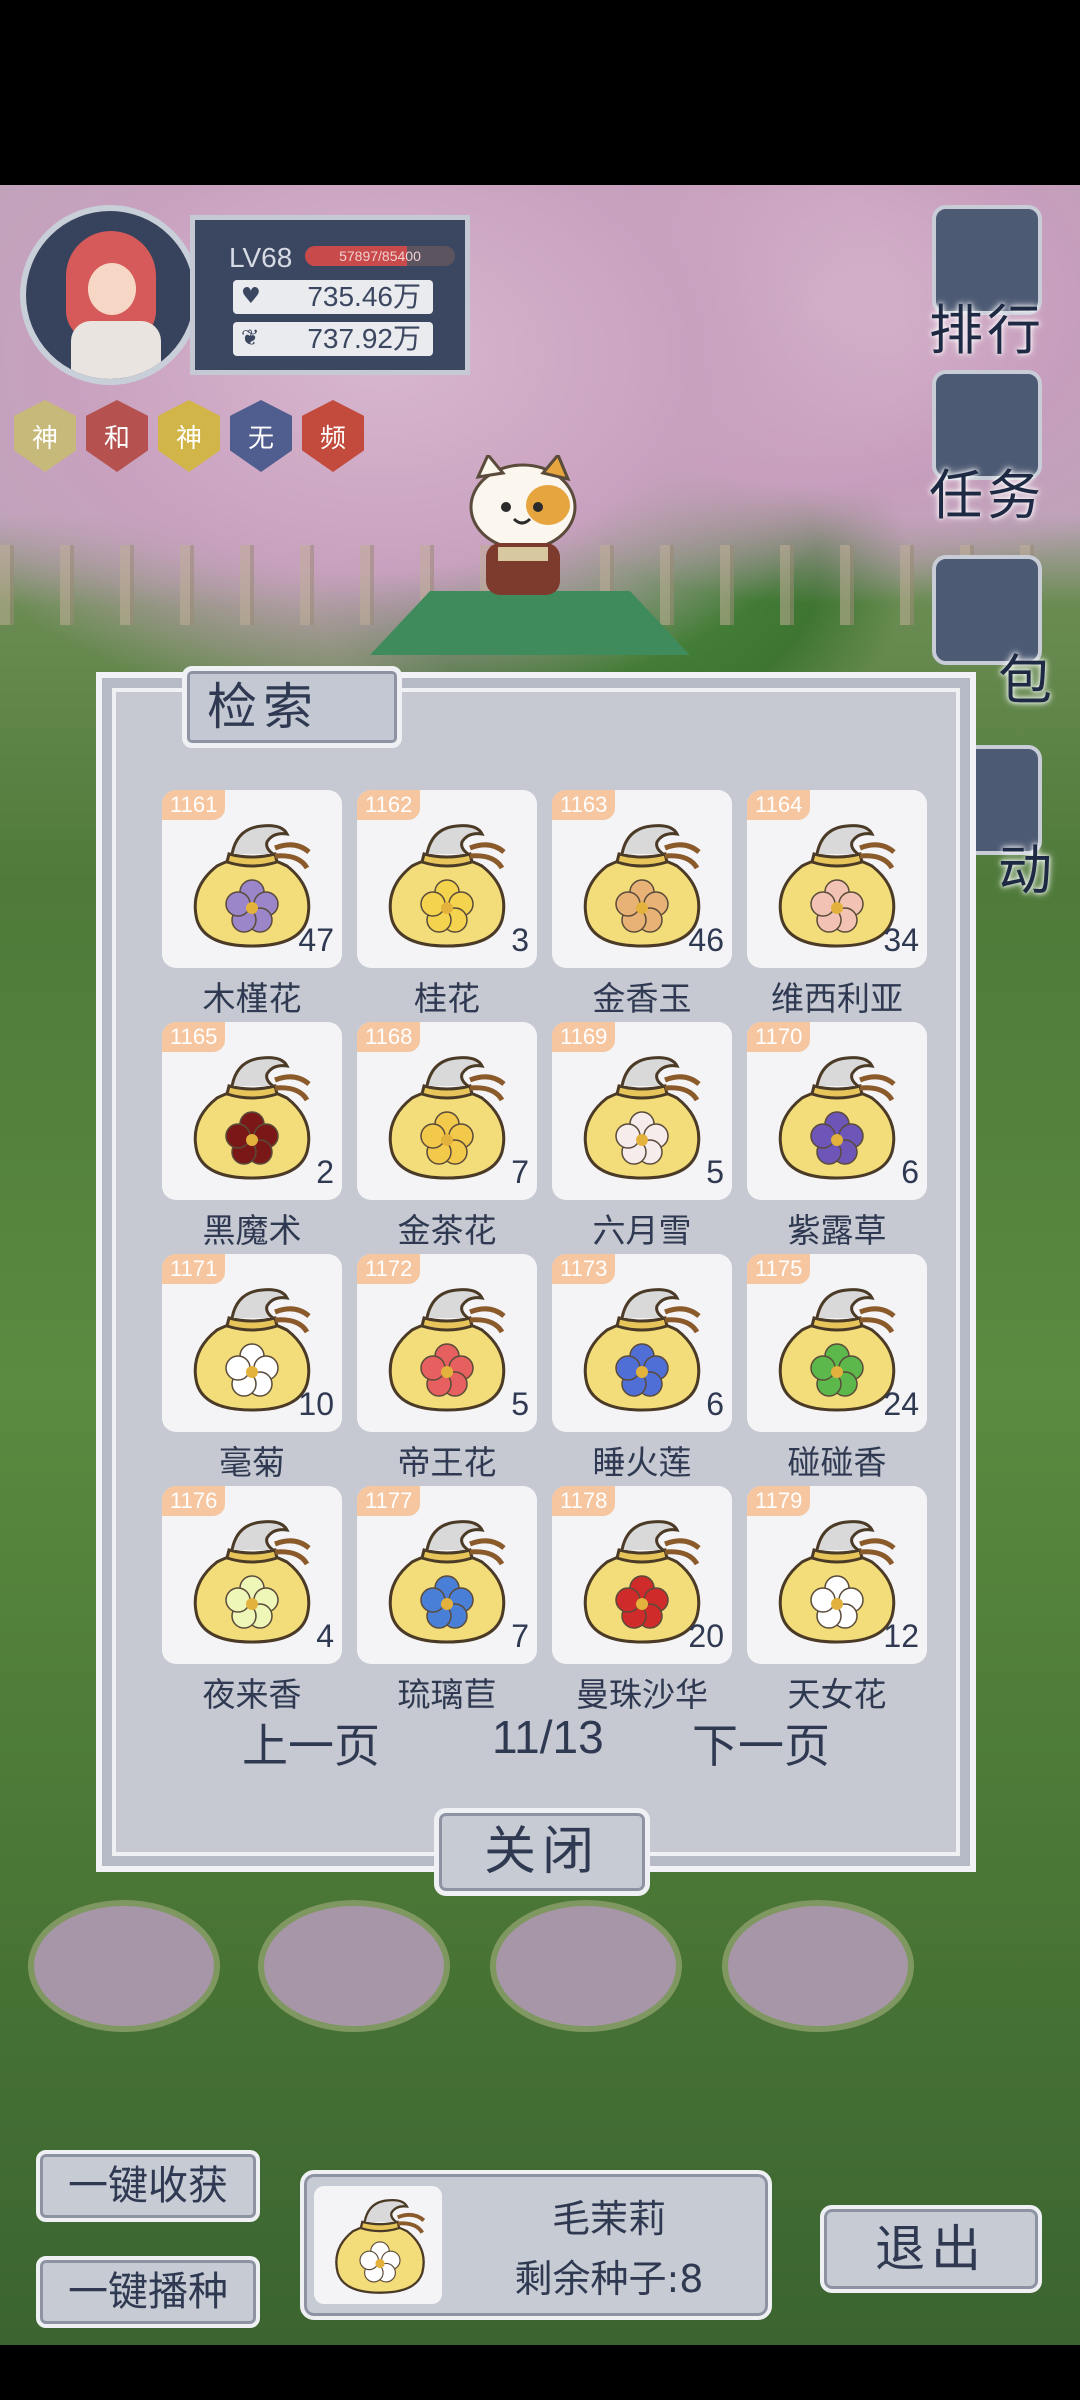 The height and width of the screenshot is (2400, 1080). What do you see at coordinates (706, 1636) in the screenshot?
I see `seed-item-quantity: 20` at bounding box center [706, 1636].